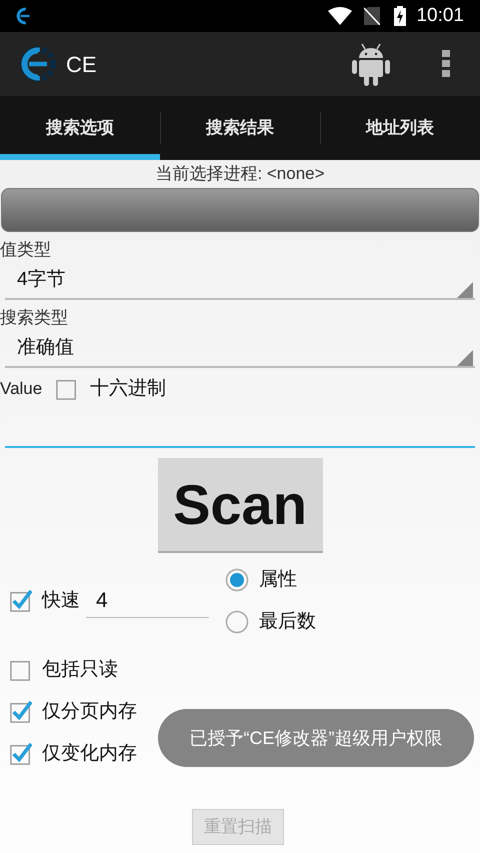 The image size is (480, 853). Describe the element at coordinates (26, 249) in the screenshot. I see `field-label: 值类型` at that location.